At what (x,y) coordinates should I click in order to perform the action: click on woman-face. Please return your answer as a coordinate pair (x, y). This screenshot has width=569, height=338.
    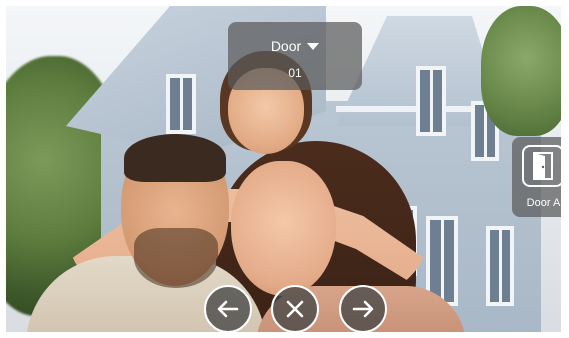
    Looking at the image, I should click on (283, 228).